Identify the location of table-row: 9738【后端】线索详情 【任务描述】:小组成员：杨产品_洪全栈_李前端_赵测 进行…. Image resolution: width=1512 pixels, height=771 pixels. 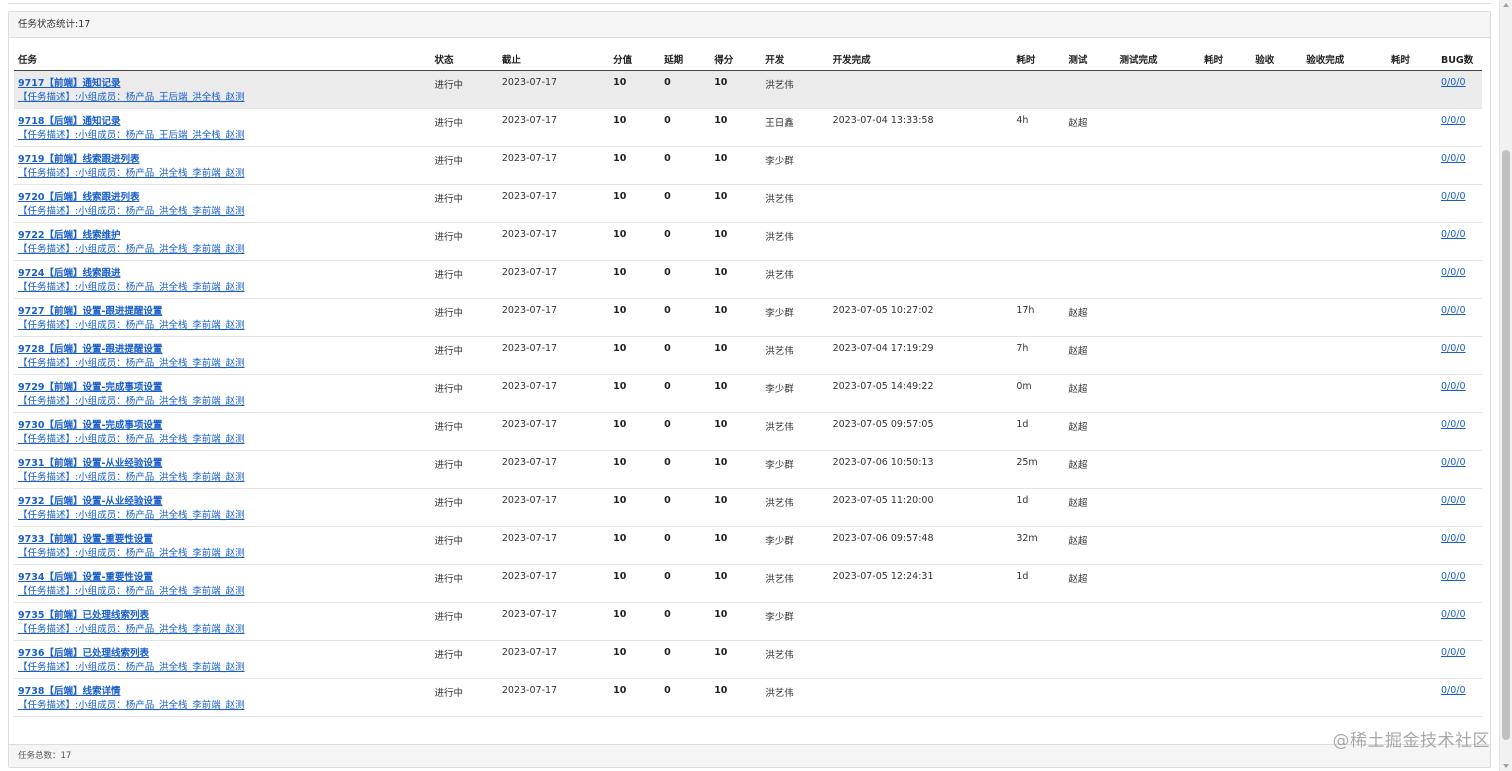
(748, 697).